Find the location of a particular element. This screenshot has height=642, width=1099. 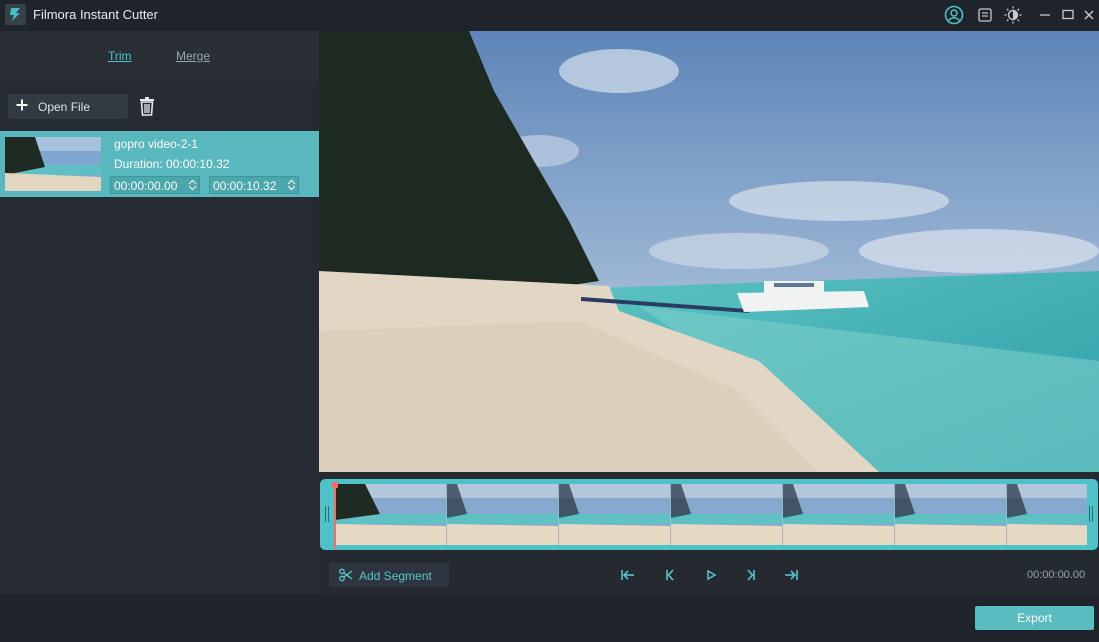

thumbnail-frames is located at coordinates (711, 514).